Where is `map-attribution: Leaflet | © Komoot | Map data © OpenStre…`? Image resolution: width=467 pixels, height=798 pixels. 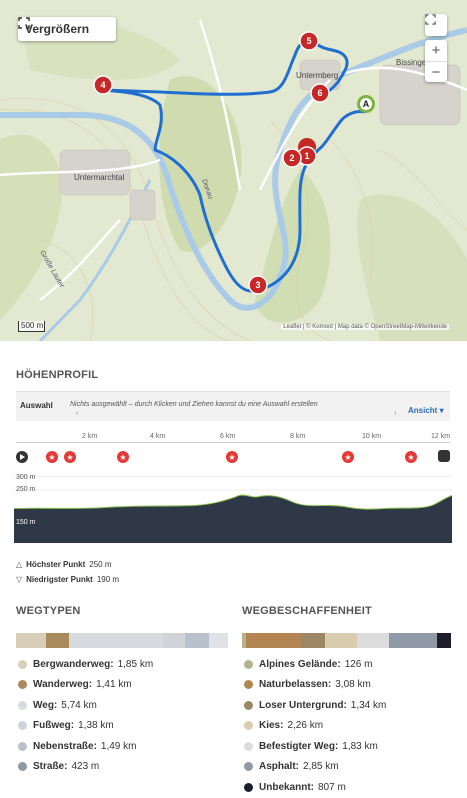 map-attribution: Leaflet | © Komoot | Map data © OpenStre… is located at coordinates (365, 327).